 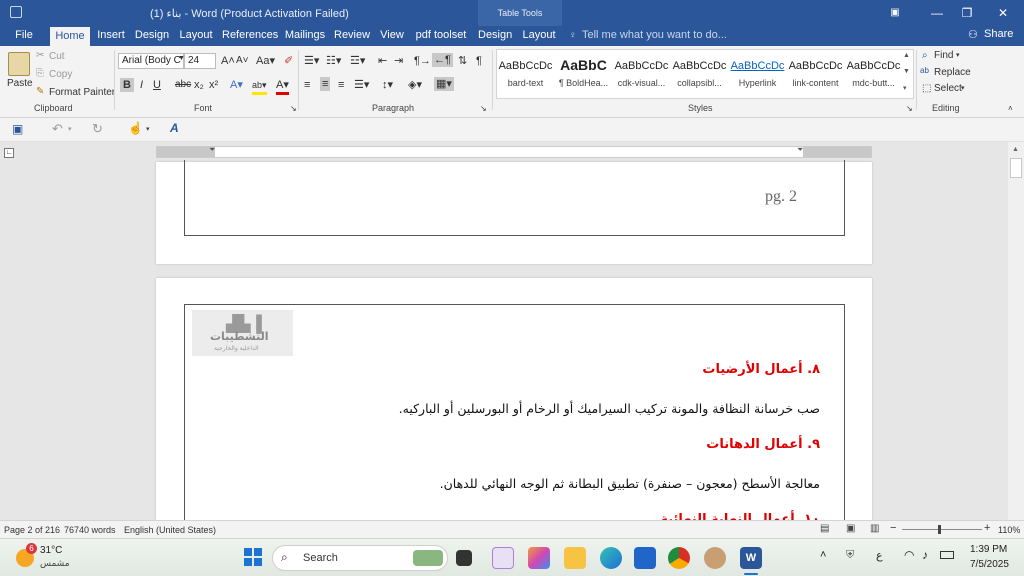 I want to click on align-right-icon: ≡, so click(x=341, y=85).